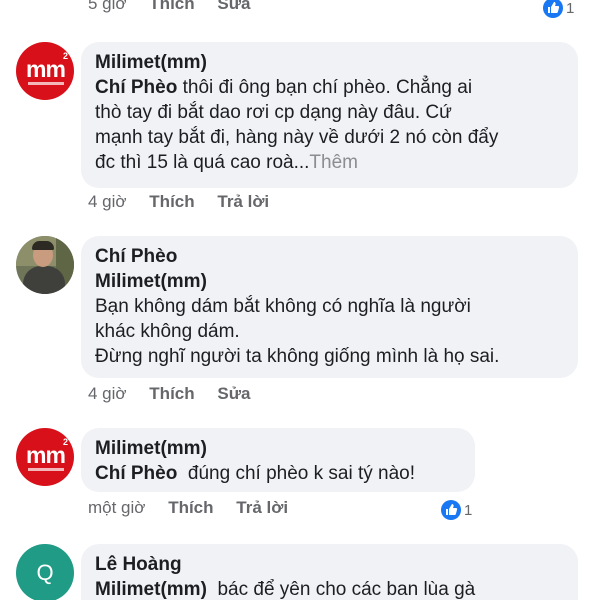 Image resolution: width=600 pixels, height=600 pixels. What do you see at coordinates (329, 256) in the screenshot?
I see `comment-author: Chí Phèo` at bounding box center [329, 256].